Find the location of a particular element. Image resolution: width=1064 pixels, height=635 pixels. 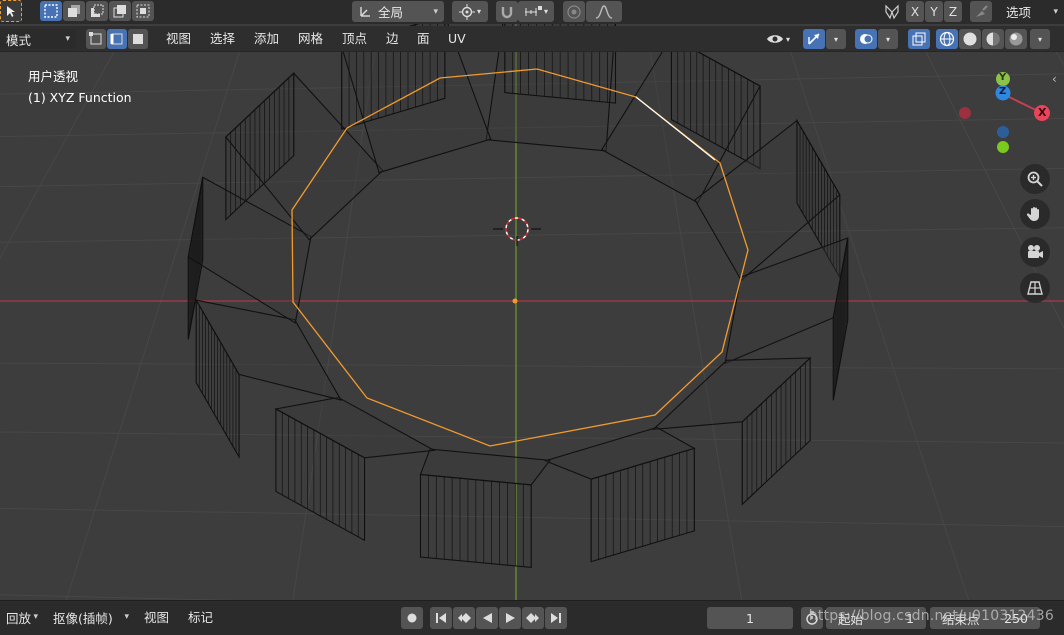

face-select-mode-button is located at coordinates (138, 39).